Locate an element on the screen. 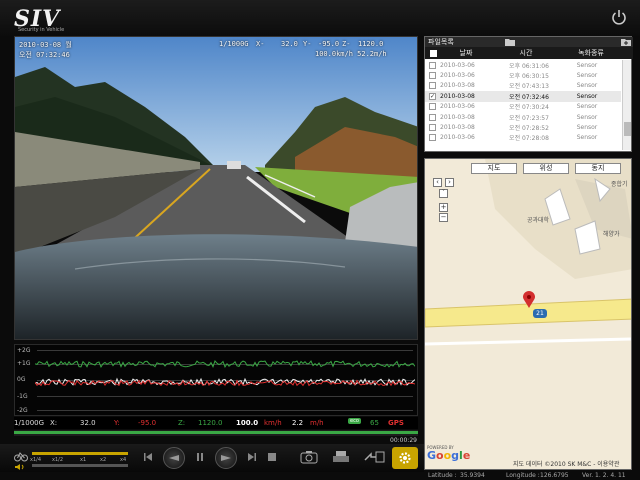 This screenshot has height=480, width=640. skip-previous-button is located at coordinates (148, 457).